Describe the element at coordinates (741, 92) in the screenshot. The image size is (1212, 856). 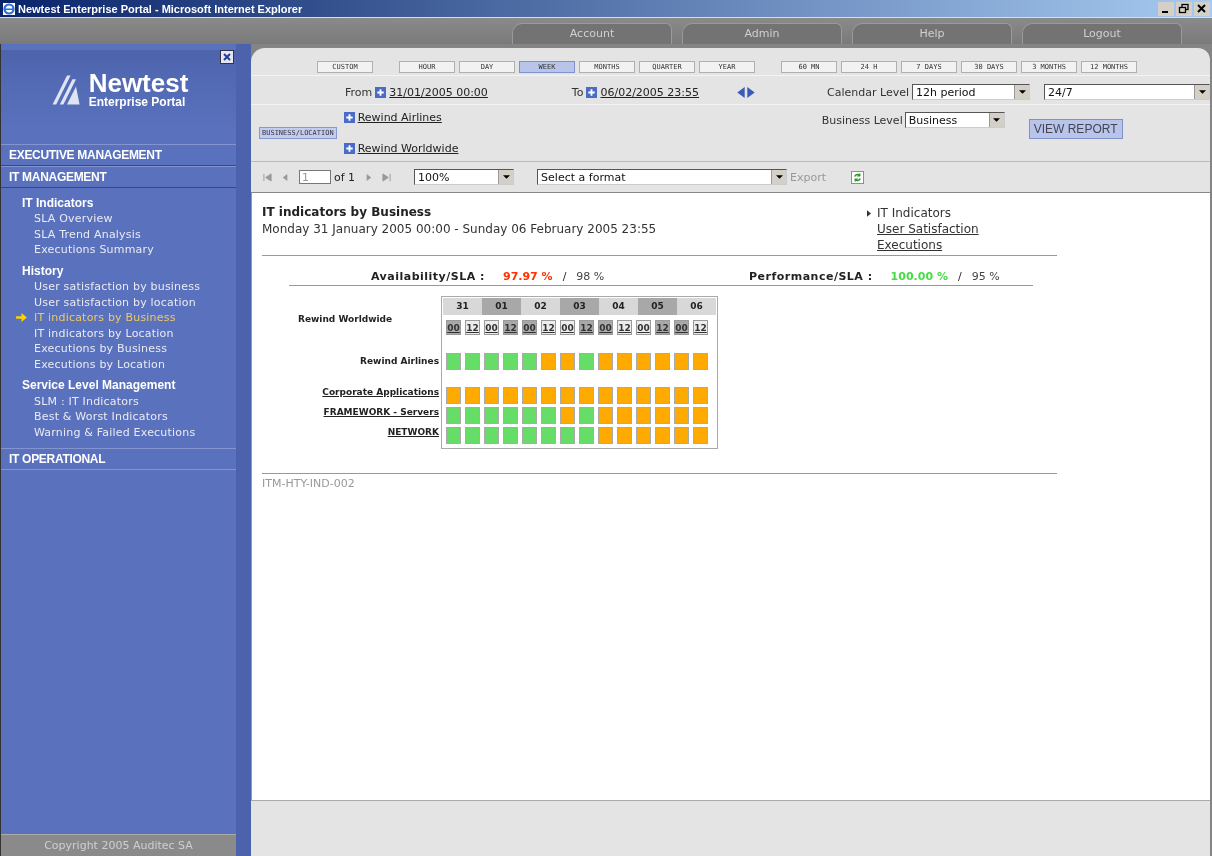
I see `previous-icon` at that location.